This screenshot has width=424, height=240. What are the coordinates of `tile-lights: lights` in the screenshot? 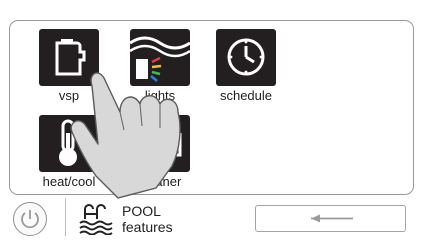 It's located at (160, 66).